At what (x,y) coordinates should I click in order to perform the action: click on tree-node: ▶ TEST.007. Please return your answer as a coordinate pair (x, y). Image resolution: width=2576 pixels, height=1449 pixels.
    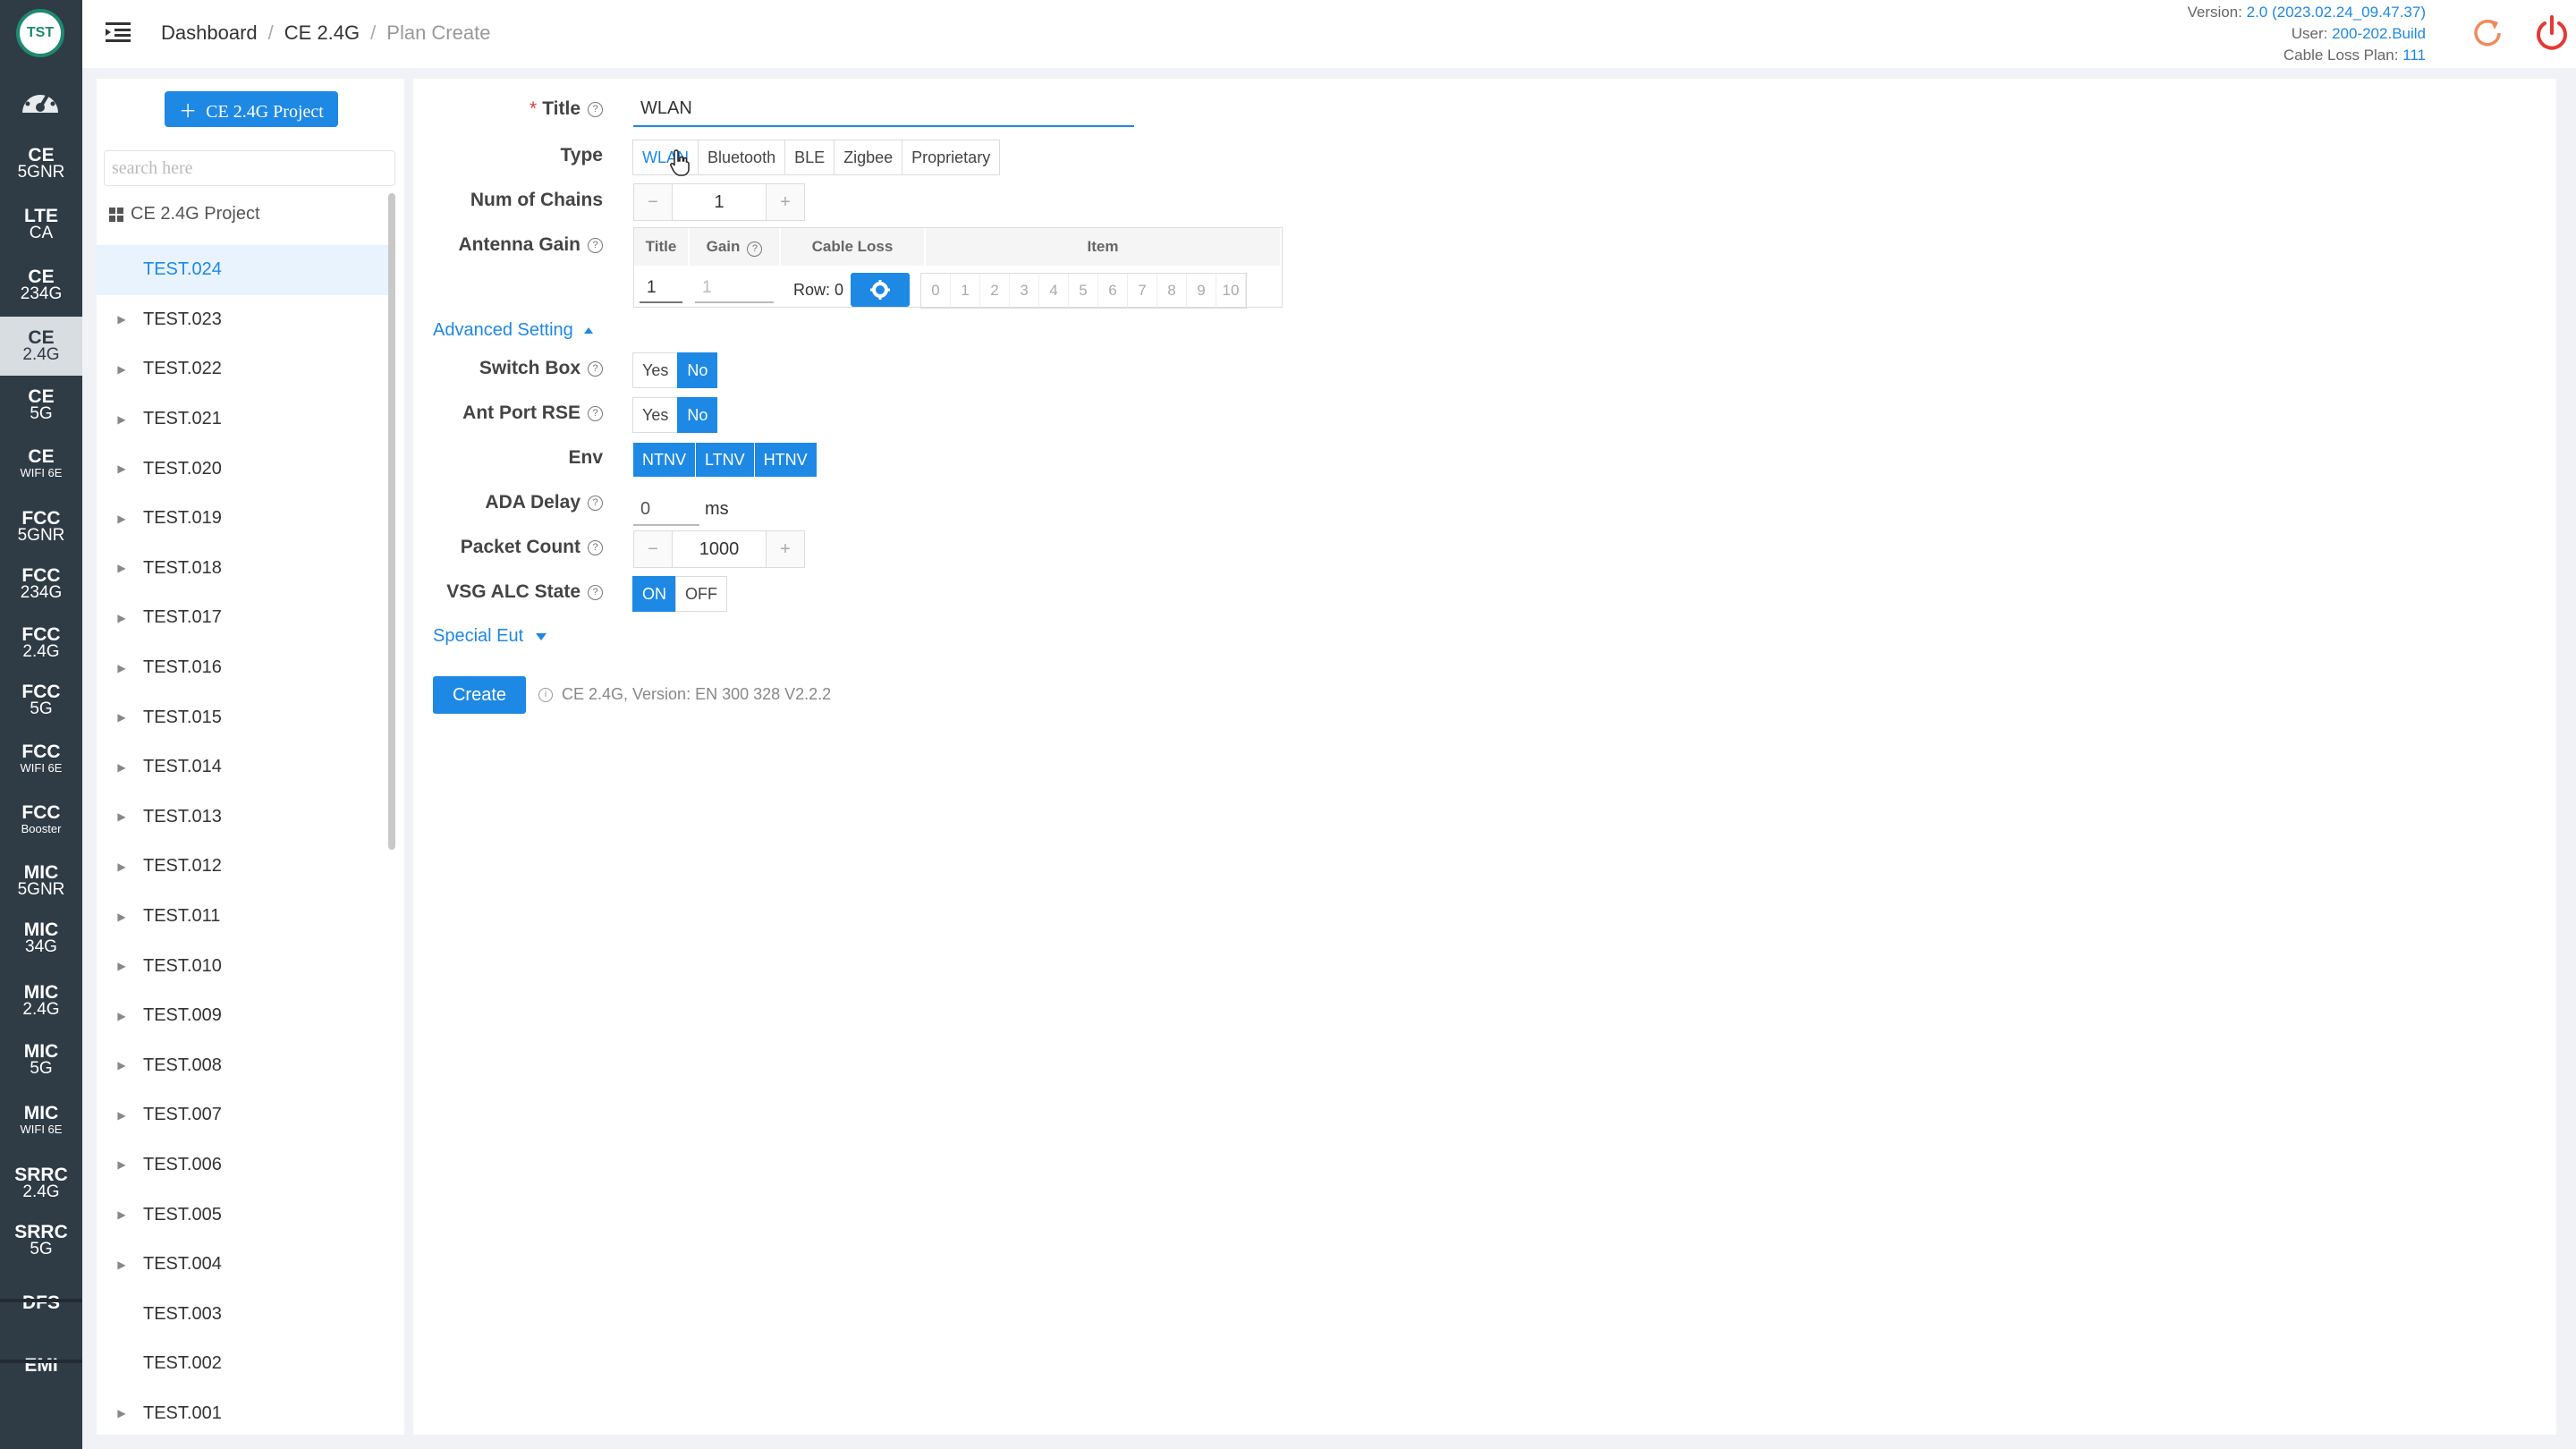
    Looking at the image, I should click on (244, 1115).